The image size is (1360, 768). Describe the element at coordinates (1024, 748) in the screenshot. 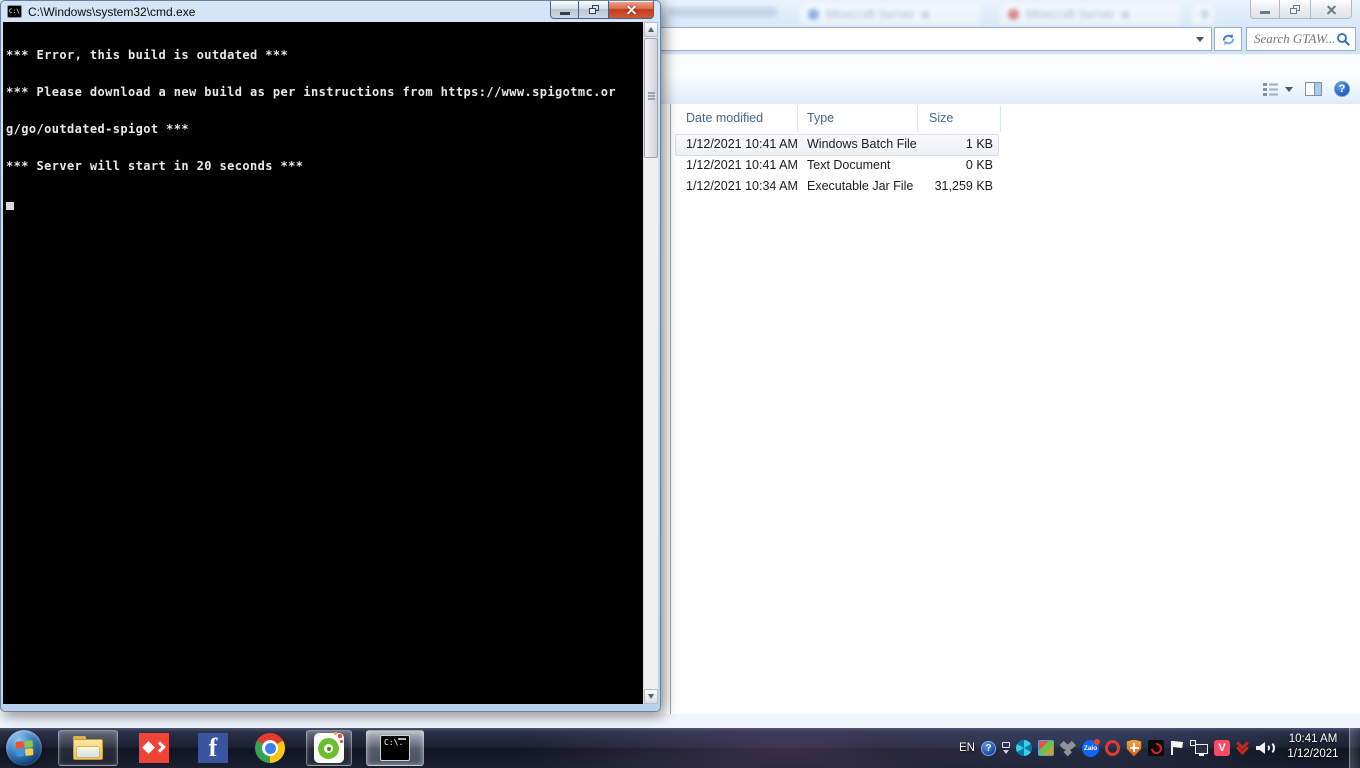

I see `fan-utility-tray-icon` at that location.